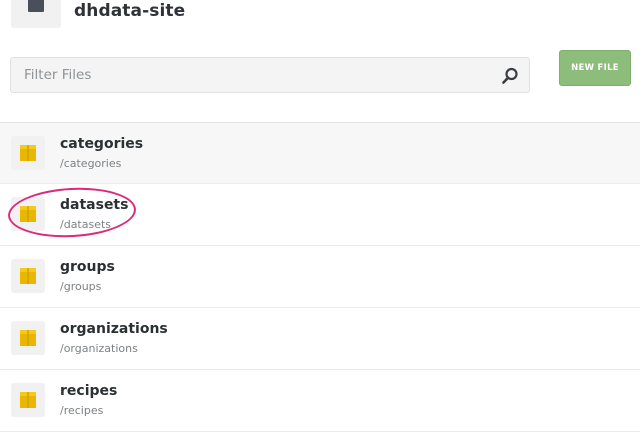 The height and width of the screenshot is (446, 640). What do you see at coordinates (101, 144) in the screenshot?
I see `file-name: categories` at bounding box center [101, 144].